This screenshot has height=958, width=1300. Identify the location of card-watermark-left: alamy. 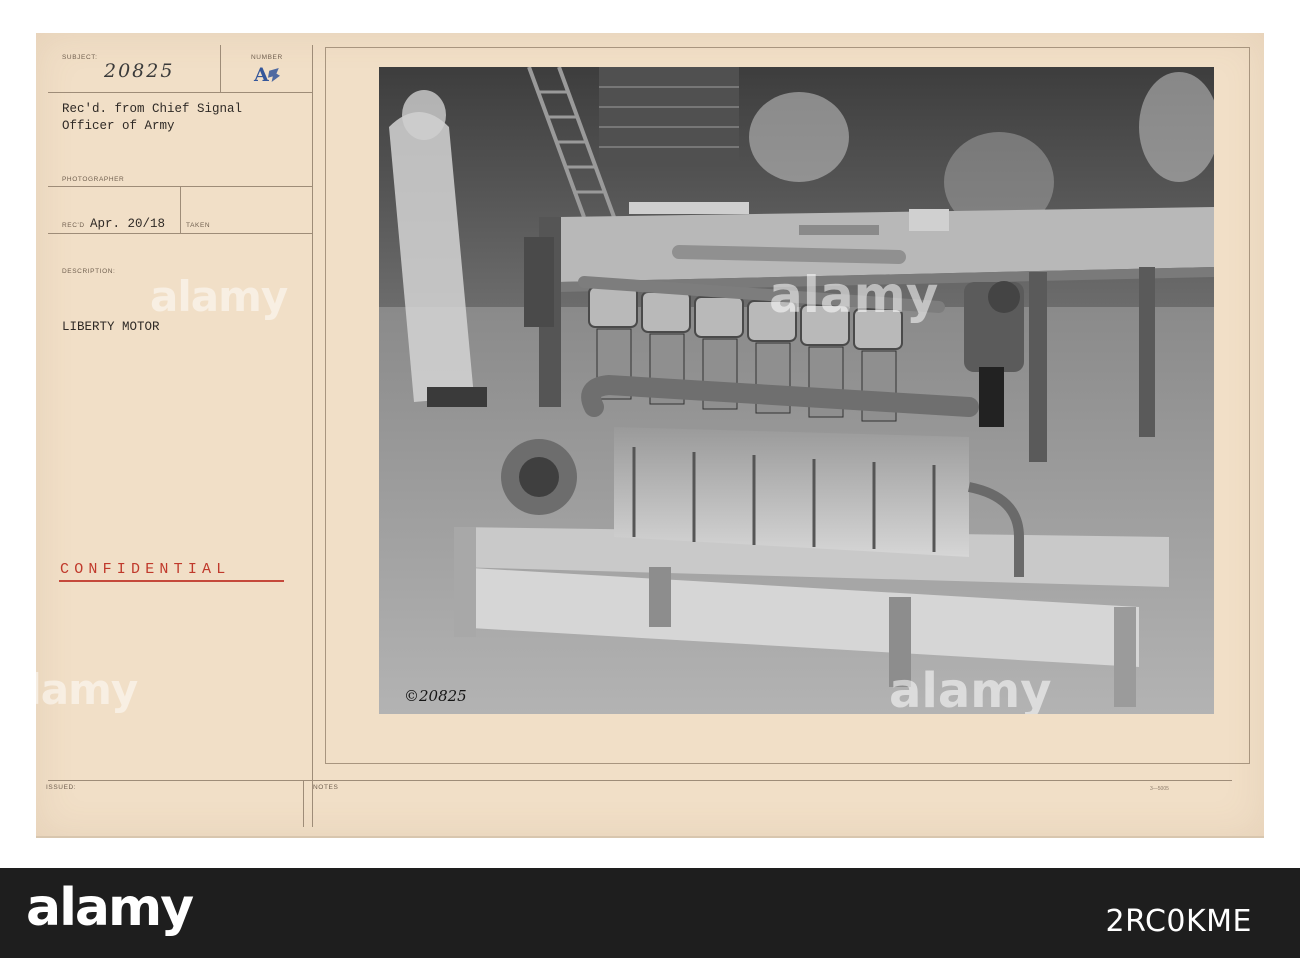
(69, 689).